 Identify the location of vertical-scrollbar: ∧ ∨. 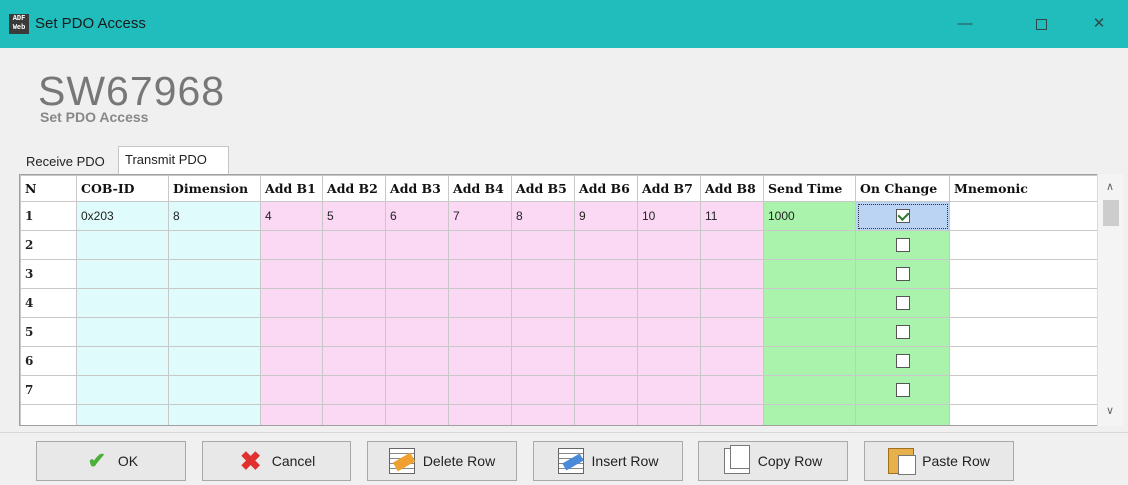
(1110, 300).